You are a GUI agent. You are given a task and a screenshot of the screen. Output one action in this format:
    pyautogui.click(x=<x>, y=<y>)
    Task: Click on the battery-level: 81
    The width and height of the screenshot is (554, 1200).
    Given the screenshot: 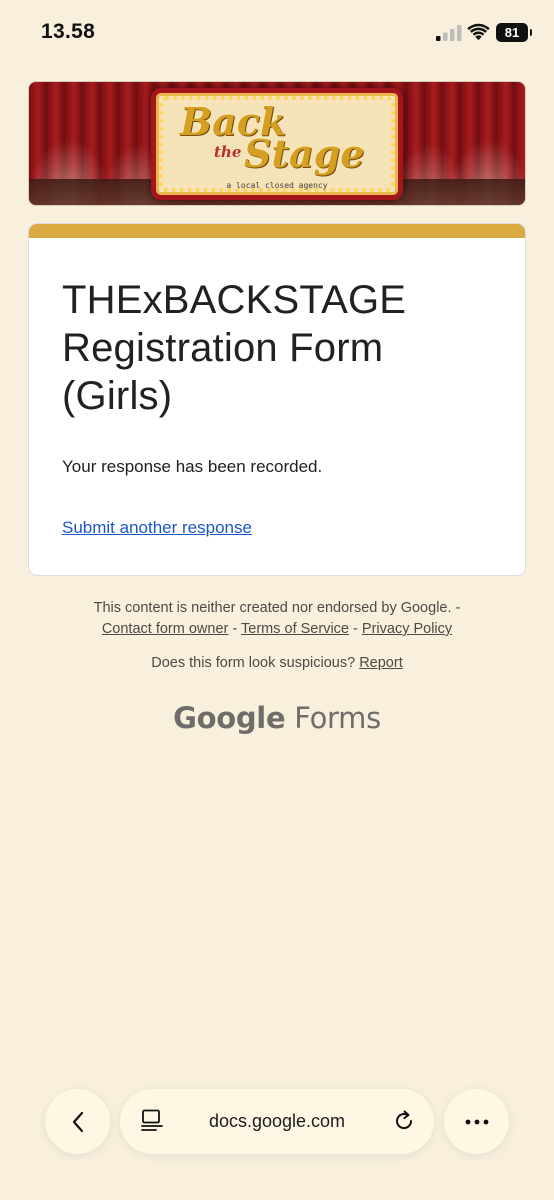 What is the action you would take?
    pyautogui.click(x=512, y=32)
    